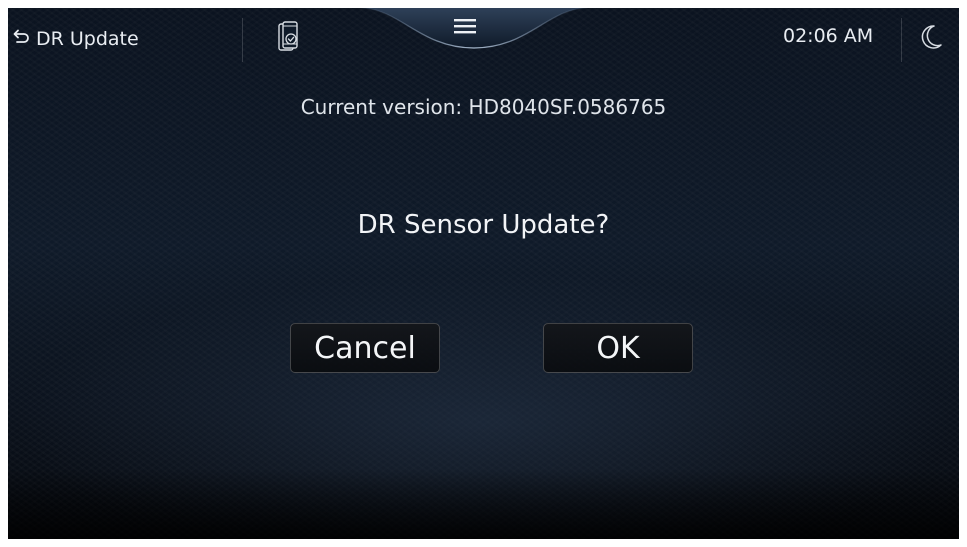  What do you see at coordinates (24, 39) in the screenshot?
I see `back-arrow-icon` at bounding box center [24, 39].